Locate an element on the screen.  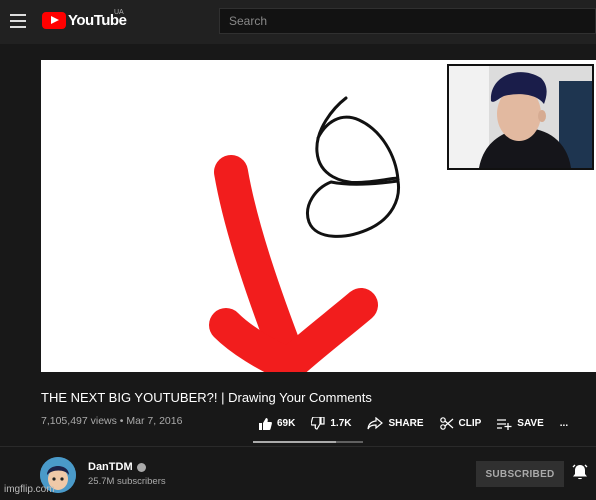
divider is located at coordinates (298, 446).